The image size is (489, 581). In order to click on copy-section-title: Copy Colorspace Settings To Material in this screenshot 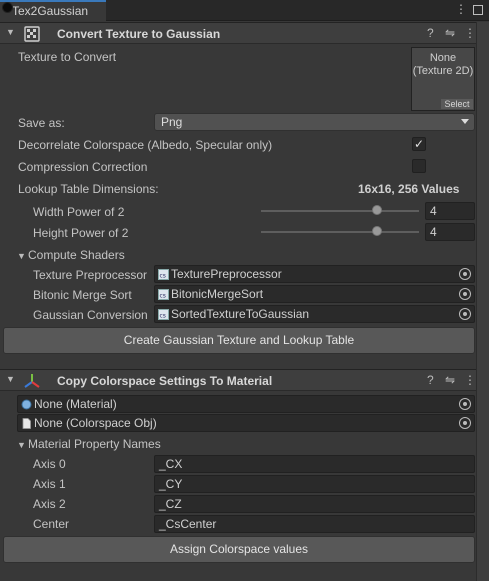, I will do `click(165, 381)`.